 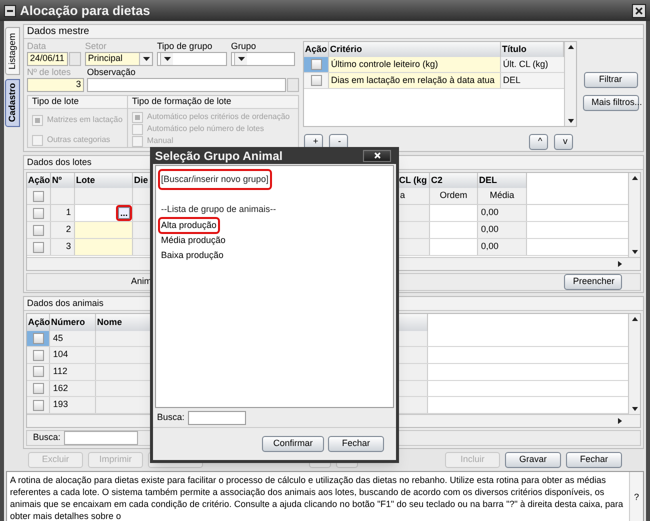 What do you see at coordinates (73, 355) in the screenshot?
I see `table-cell: 104` at bounding box center [73, 355].